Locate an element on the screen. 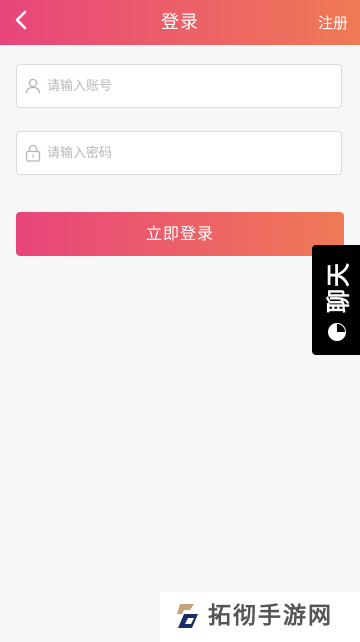 This screenshot has width=360, height=642. chat-float-button: 聊天 is located at coordinates (336, 300).